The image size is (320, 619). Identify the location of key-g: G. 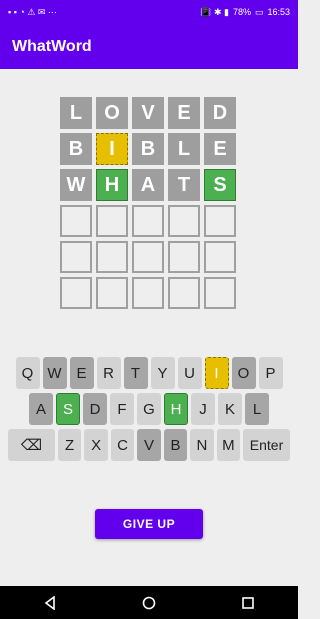
(149, 409).